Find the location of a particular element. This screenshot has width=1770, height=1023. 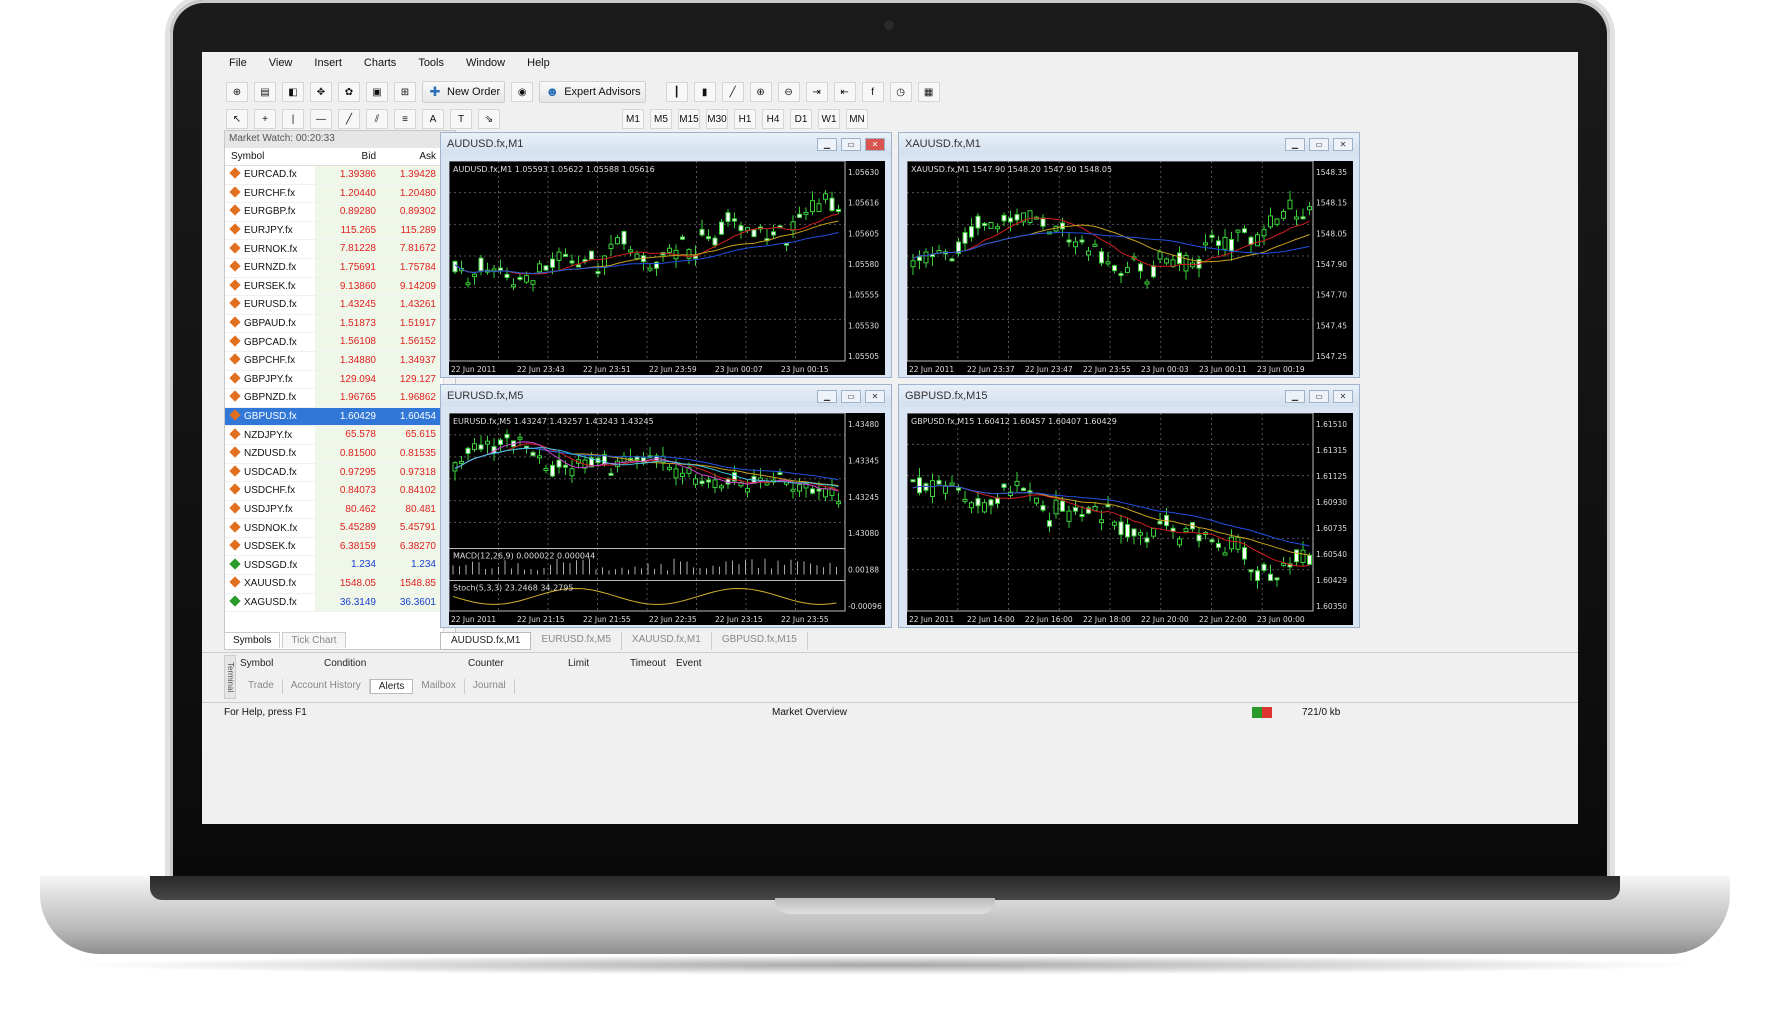

menu-help: Help is located at coordinates (538, 63).